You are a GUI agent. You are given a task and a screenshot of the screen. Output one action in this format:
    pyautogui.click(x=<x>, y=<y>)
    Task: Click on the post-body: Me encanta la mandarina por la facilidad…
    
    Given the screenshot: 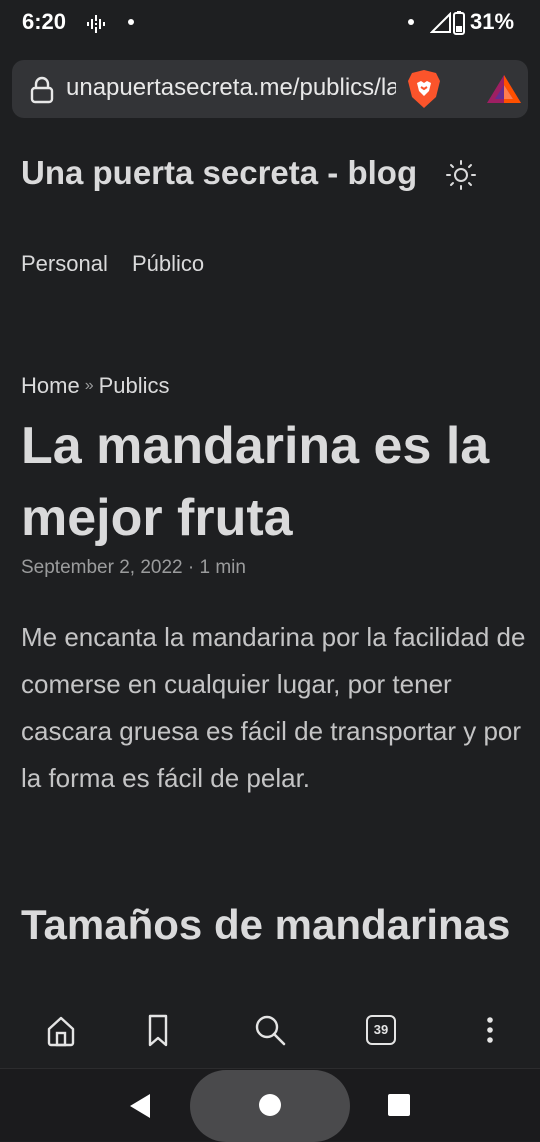 What is the action you would take?
    pyautogui.click(x=273, y=707)
    